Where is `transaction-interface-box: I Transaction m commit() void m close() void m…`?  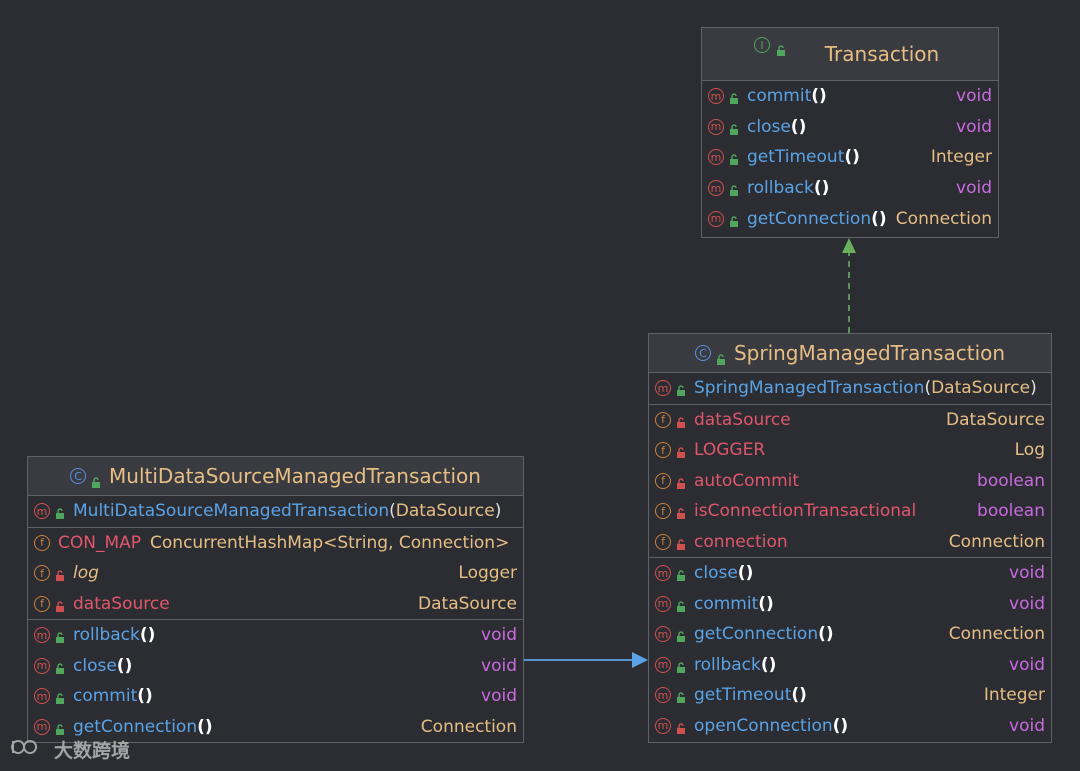
transaction-interface-box: I Transaction m commit() void m close() void m… is located at coordinates (850, 132).